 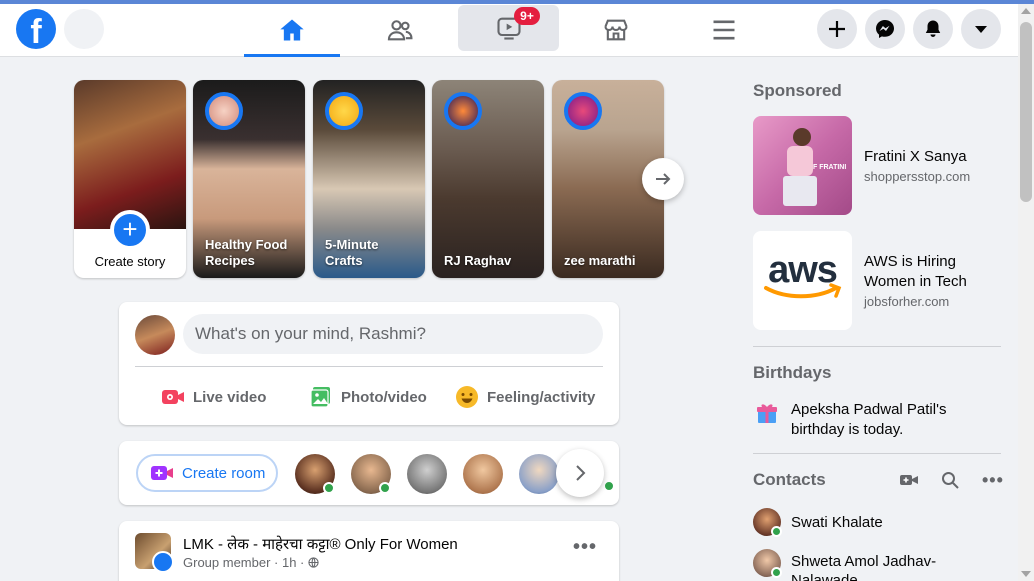 What do you see at coordinates (130, 261) in the screenshot?
I see `create-story-label: Create story` at bounding box center [130, 261].